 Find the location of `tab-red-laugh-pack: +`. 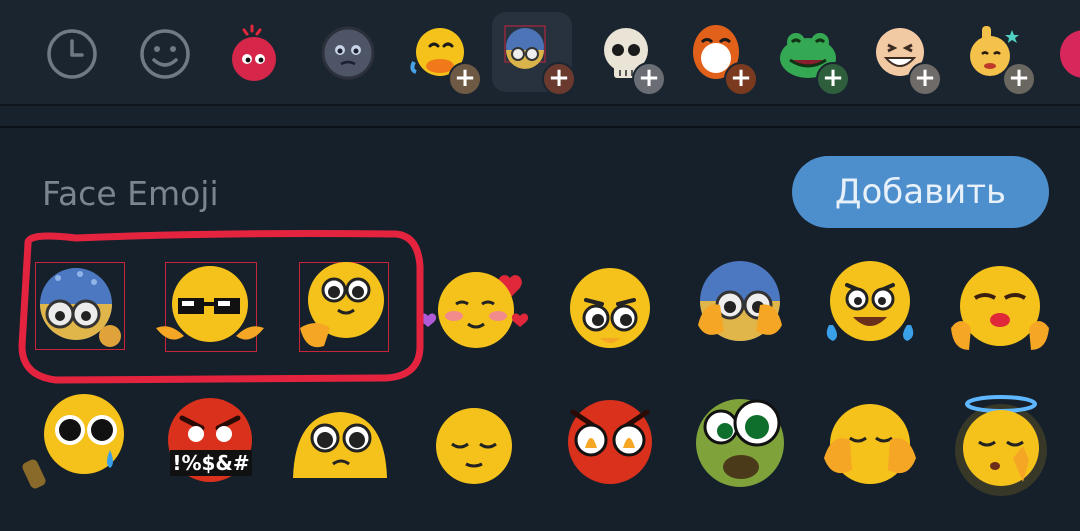

tab-red-laugh-pack: + is located at coordinates (717, 54).